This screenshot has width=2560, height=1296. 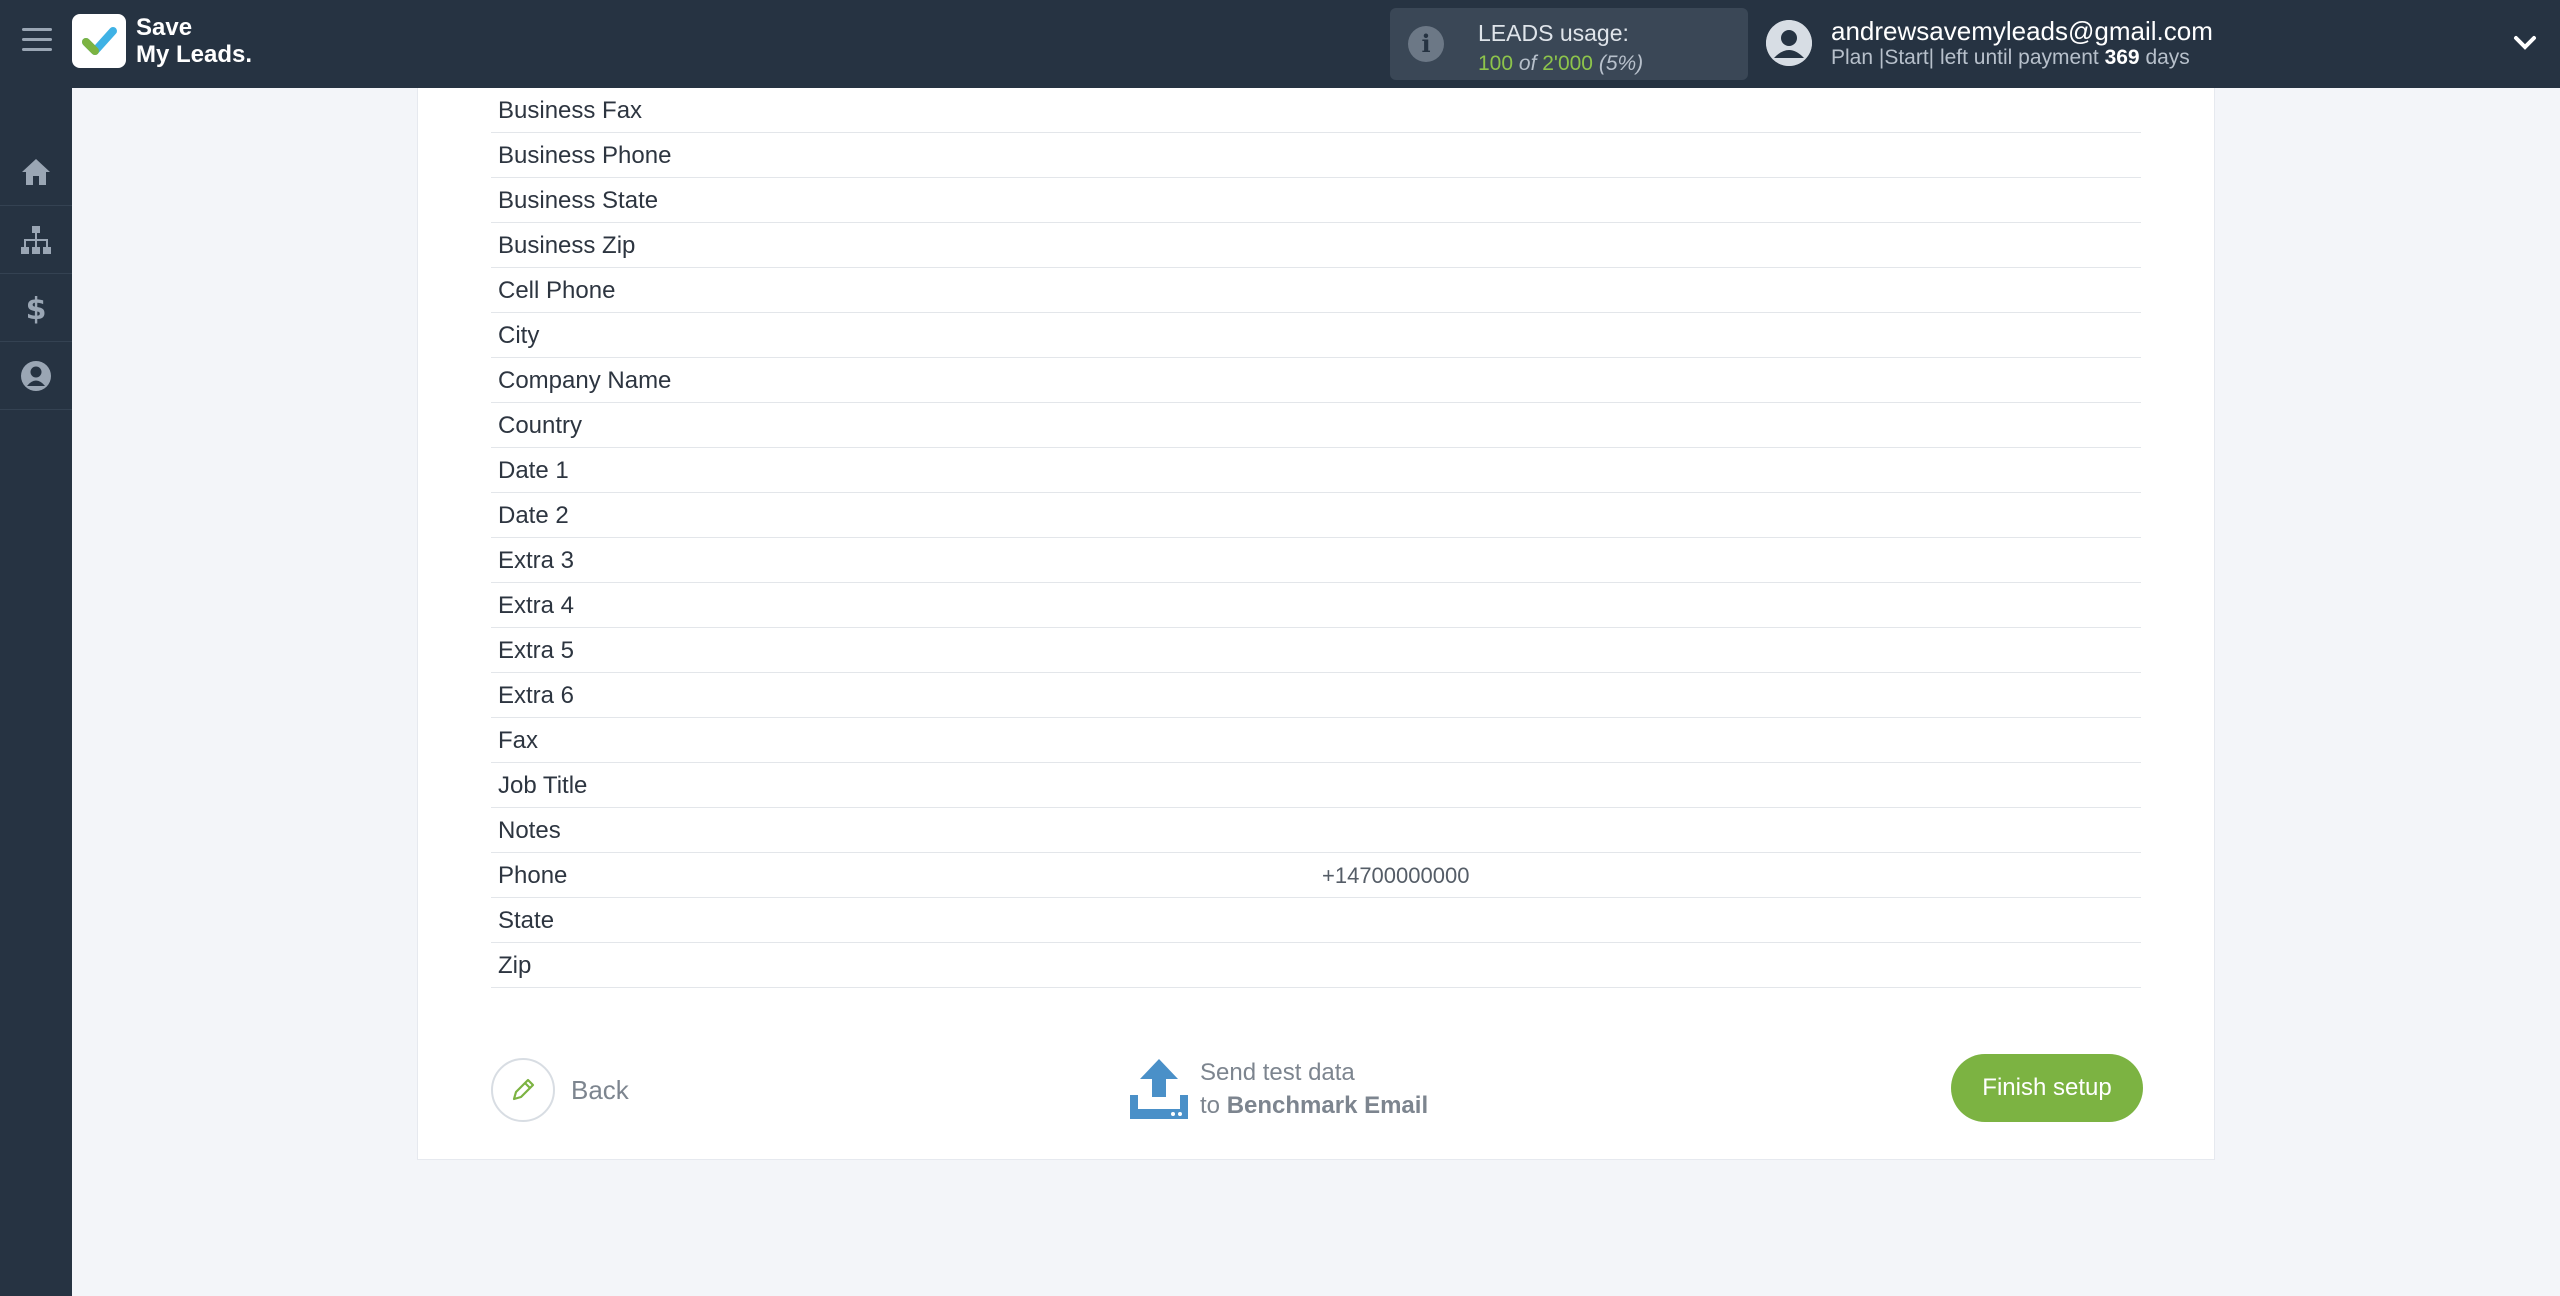 What do you see at coordinates (536, 650) in the screenshot?
I see `field-label: Extra 5` at bounding box center [536, 650].